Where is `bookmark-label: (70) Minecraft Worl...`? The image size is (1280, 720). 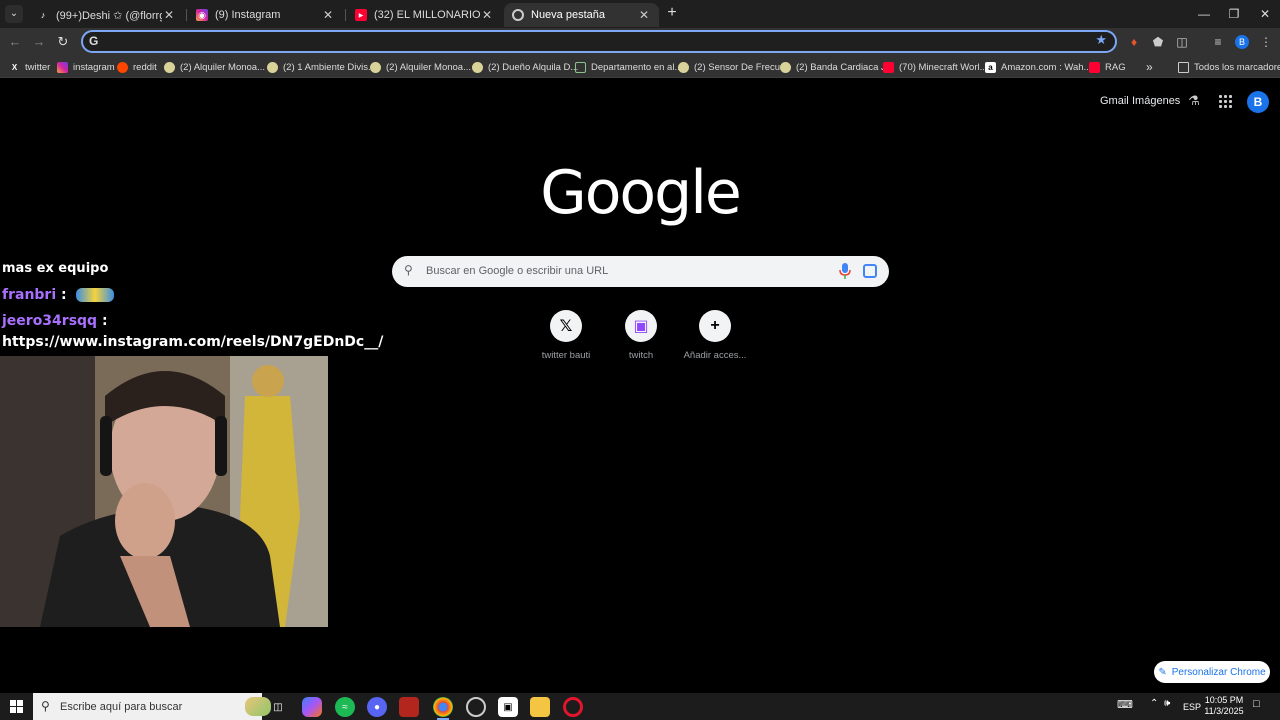 bookmark-label: (70) Minecraft Worl... is located at coordinates (943, 67).